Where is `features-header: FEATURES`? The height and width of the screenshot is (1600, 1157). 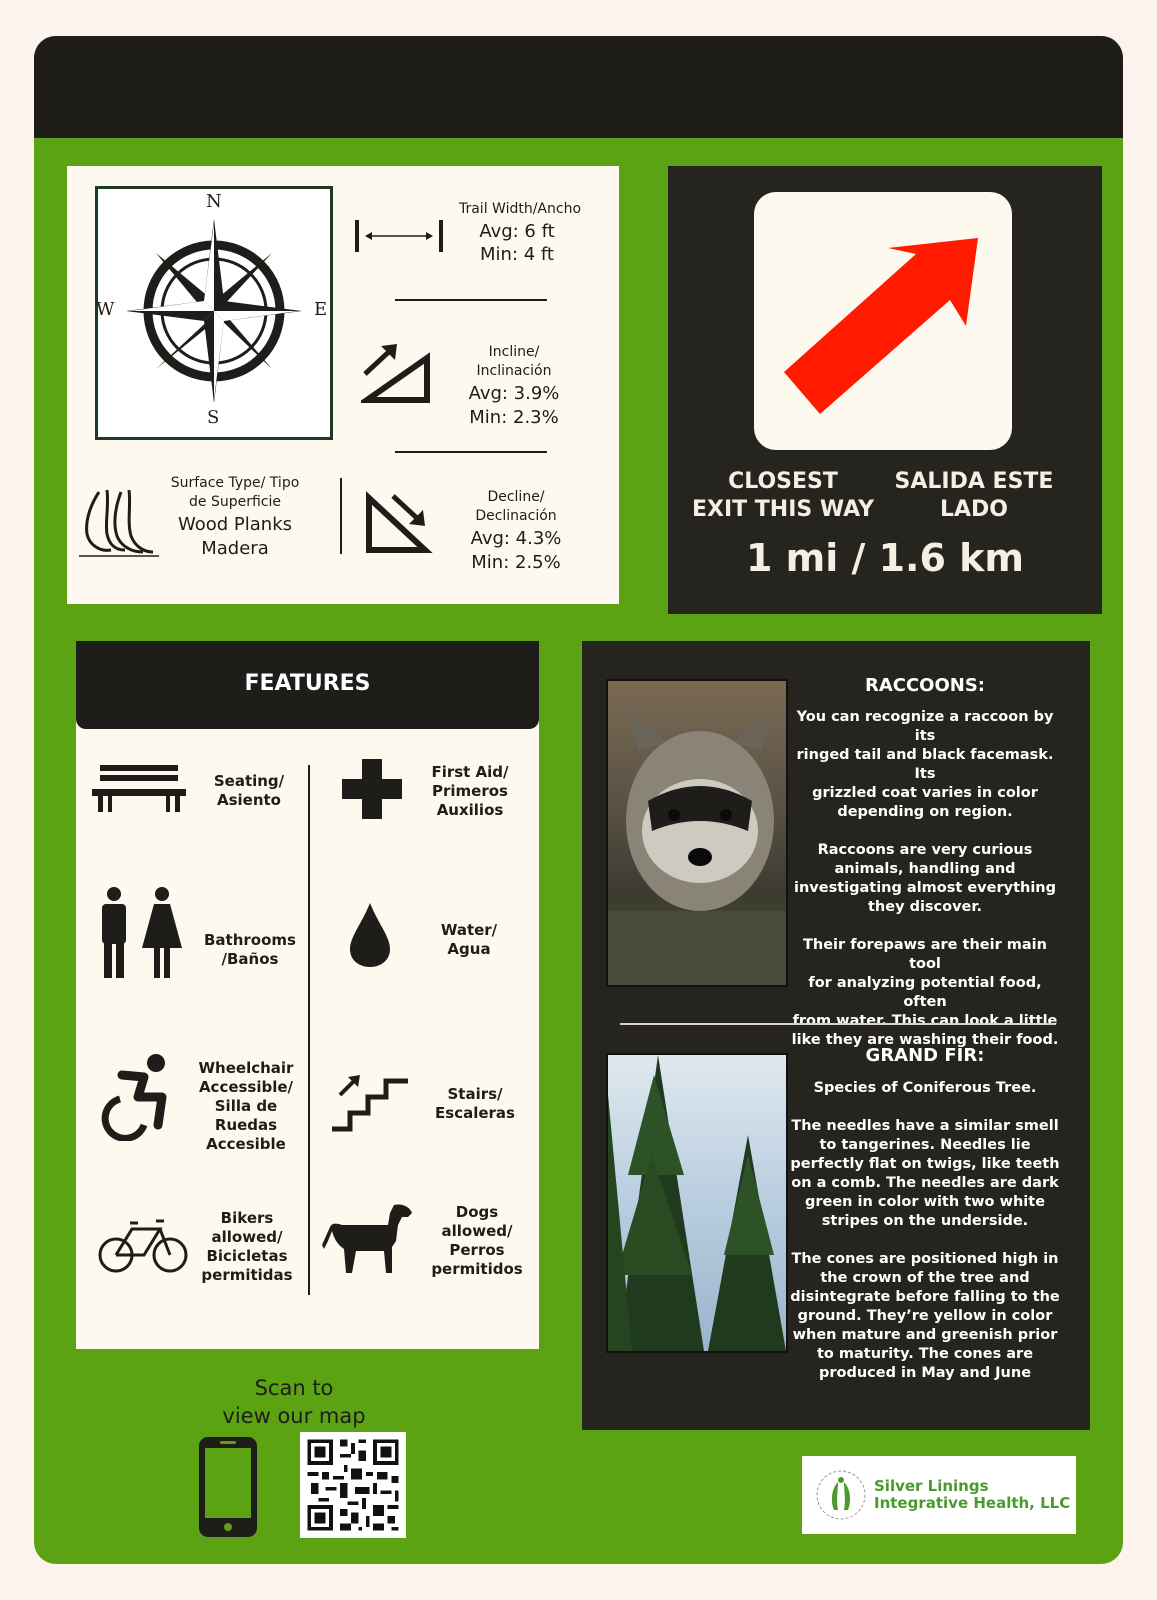 features-header: FEATURES is located at coordinates (307, 685).